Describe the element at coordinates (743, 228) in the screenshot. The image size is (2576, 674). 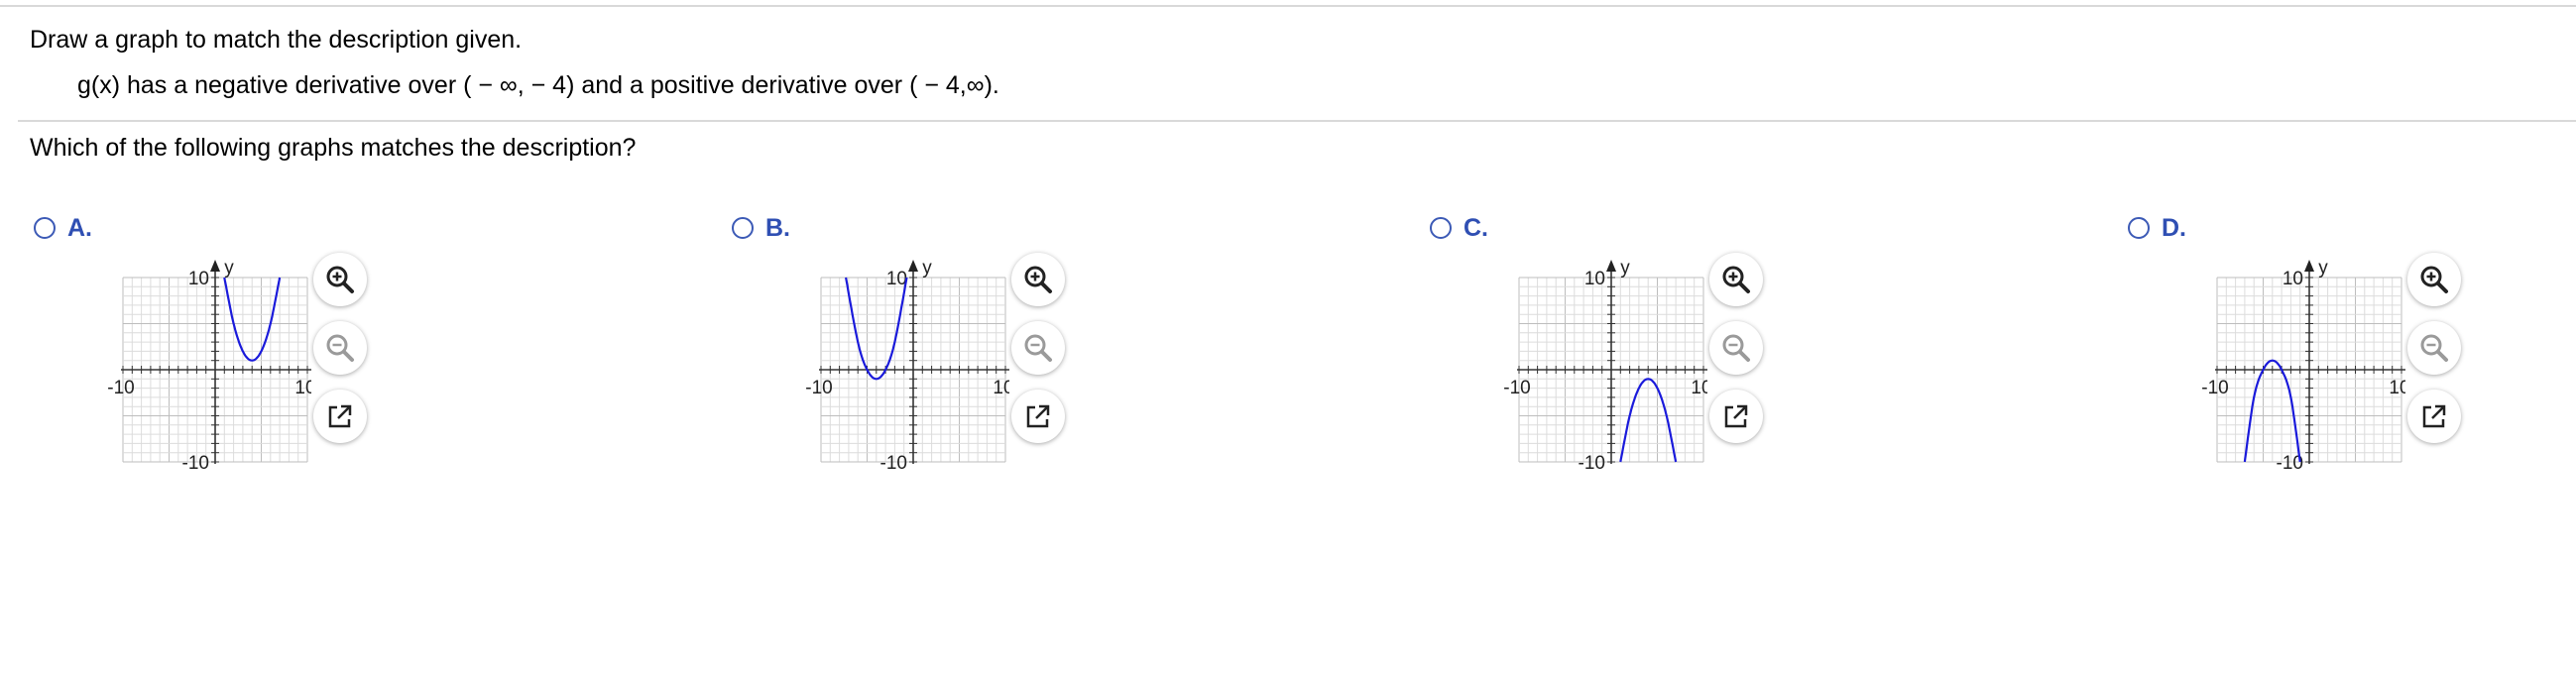
I see `option-b-radio` at that location.